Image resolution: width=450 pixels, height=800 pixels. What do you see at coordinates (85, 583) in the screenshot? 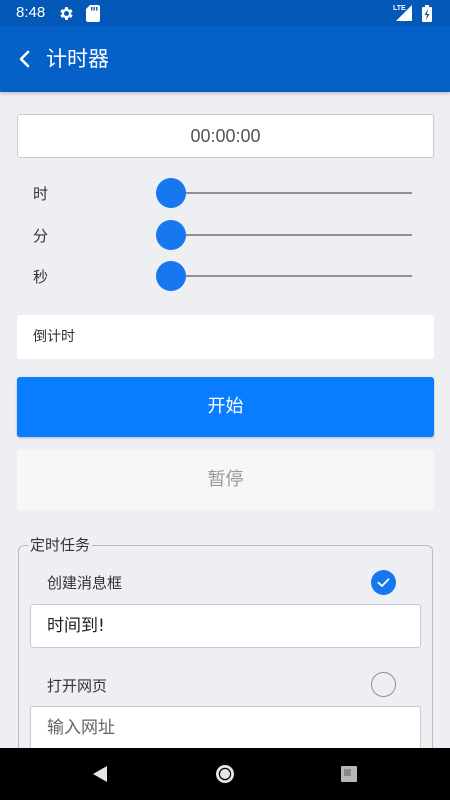
I see `create-message-box-label: 创建消息框` at bounding box center [85, 583].